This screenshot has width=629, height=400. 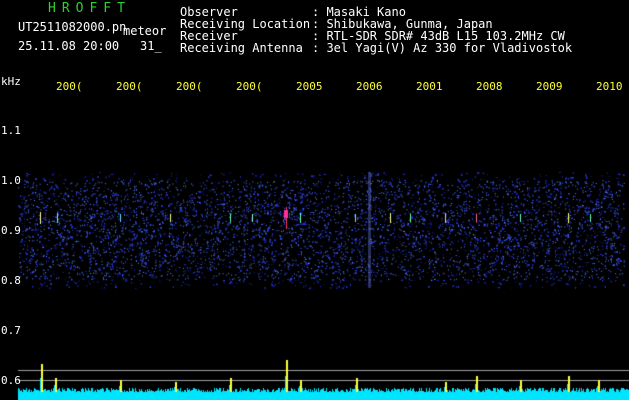 What do you see at coordinates (72, 27) in the screenshot?
I see `filename-label: UT2511082000.pn` at bounding box center [72, 27].